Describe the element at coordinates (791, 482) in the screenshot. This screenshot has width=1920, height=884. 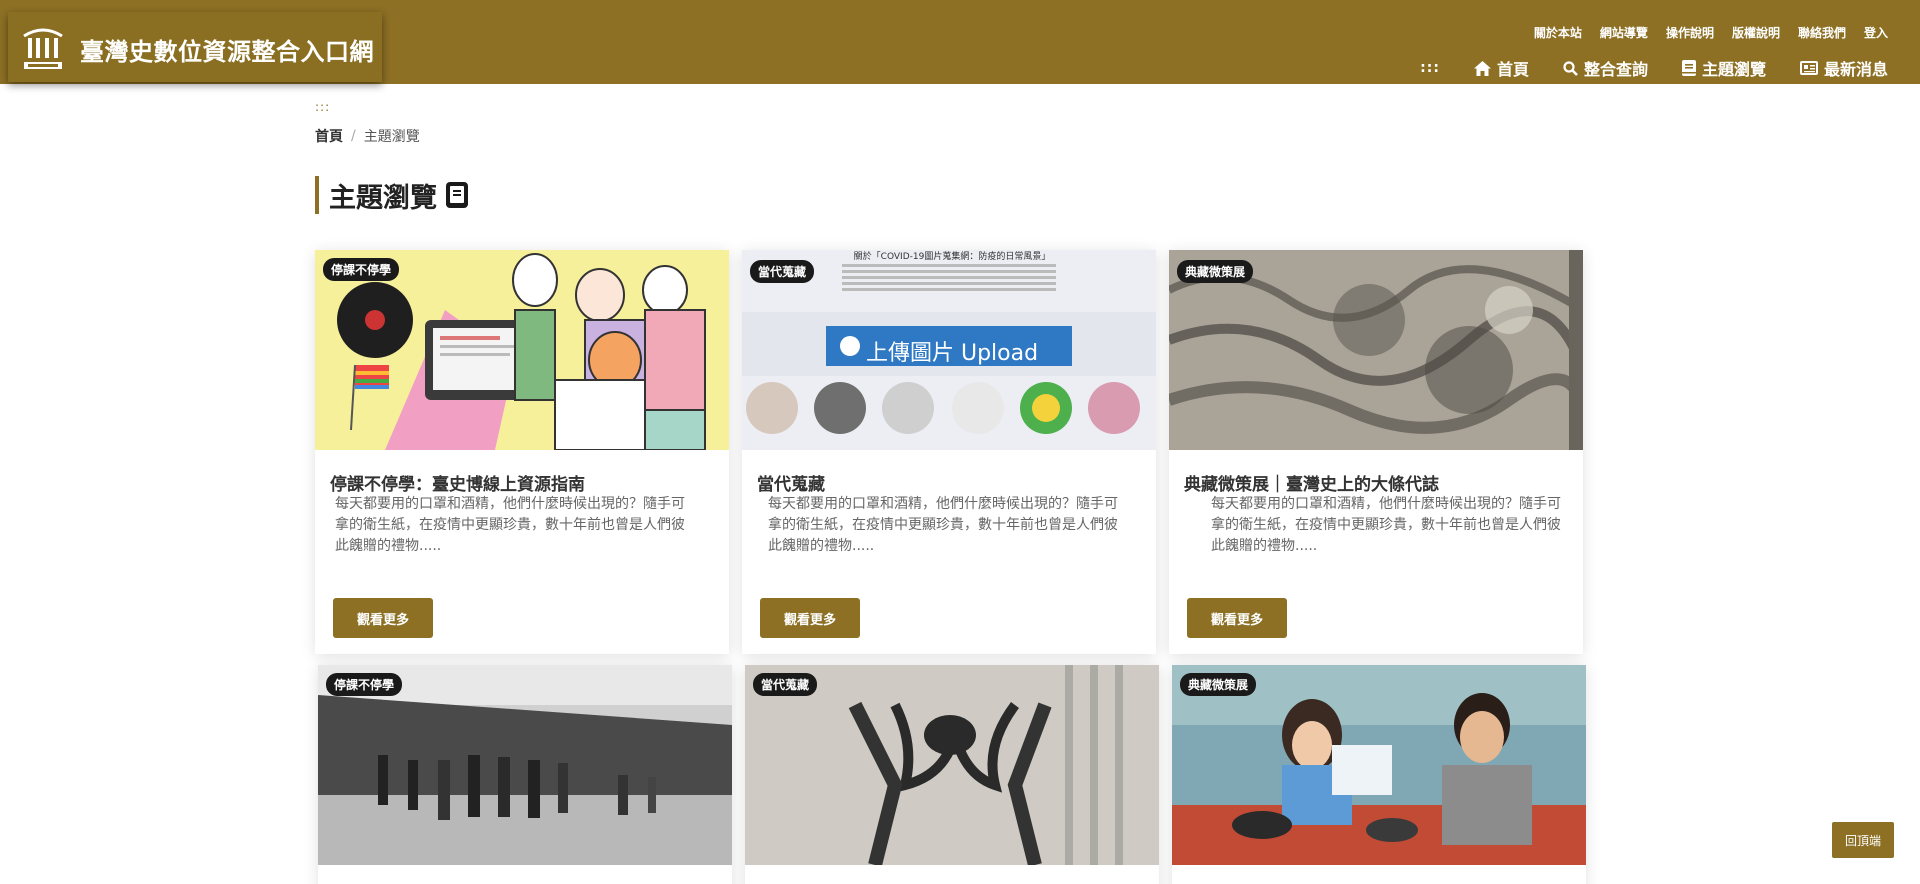
I see `card-title: 當代蒐藏` at that location.